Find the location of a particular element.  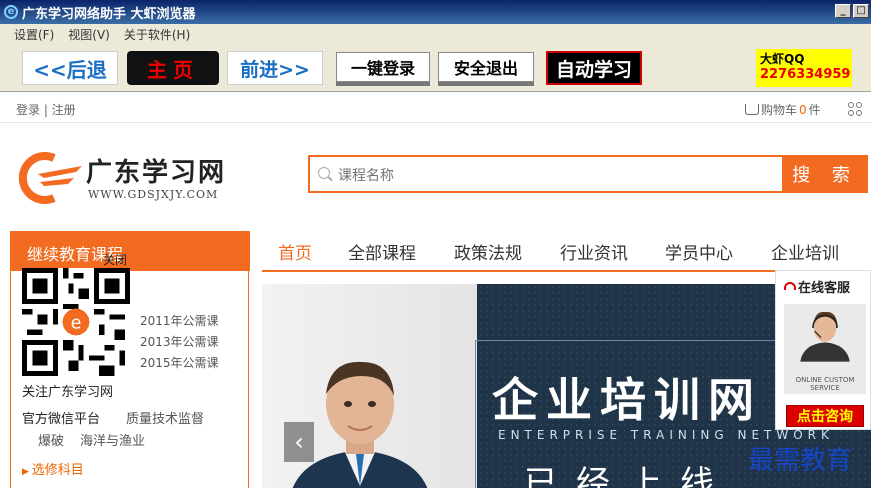

home-button: 主页 is located at coordinates (173, 68).